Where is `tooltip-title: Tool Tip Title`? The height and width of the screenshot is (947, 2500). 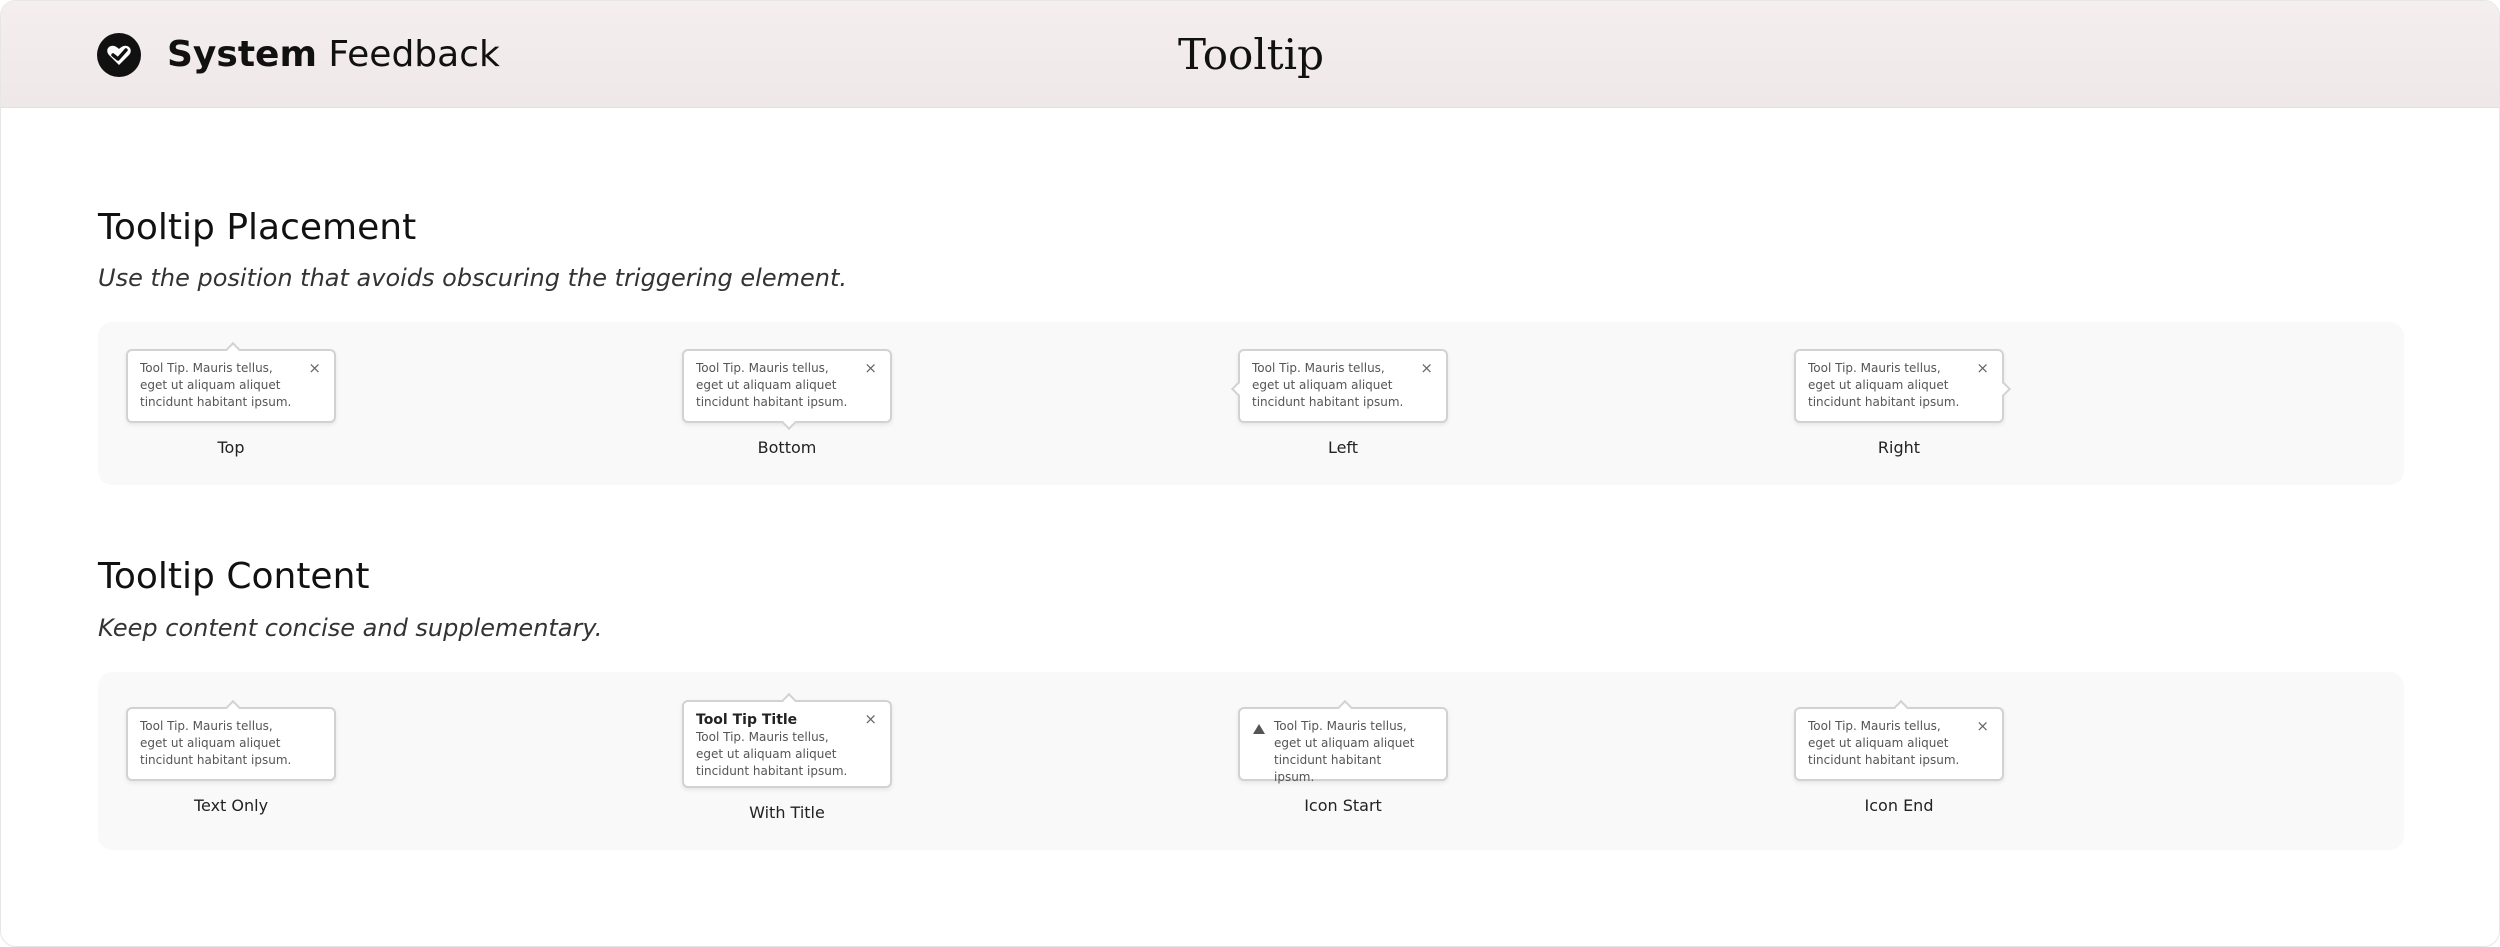 tooltip-title: Tool Tip Title is located at coordinates (747, 720).